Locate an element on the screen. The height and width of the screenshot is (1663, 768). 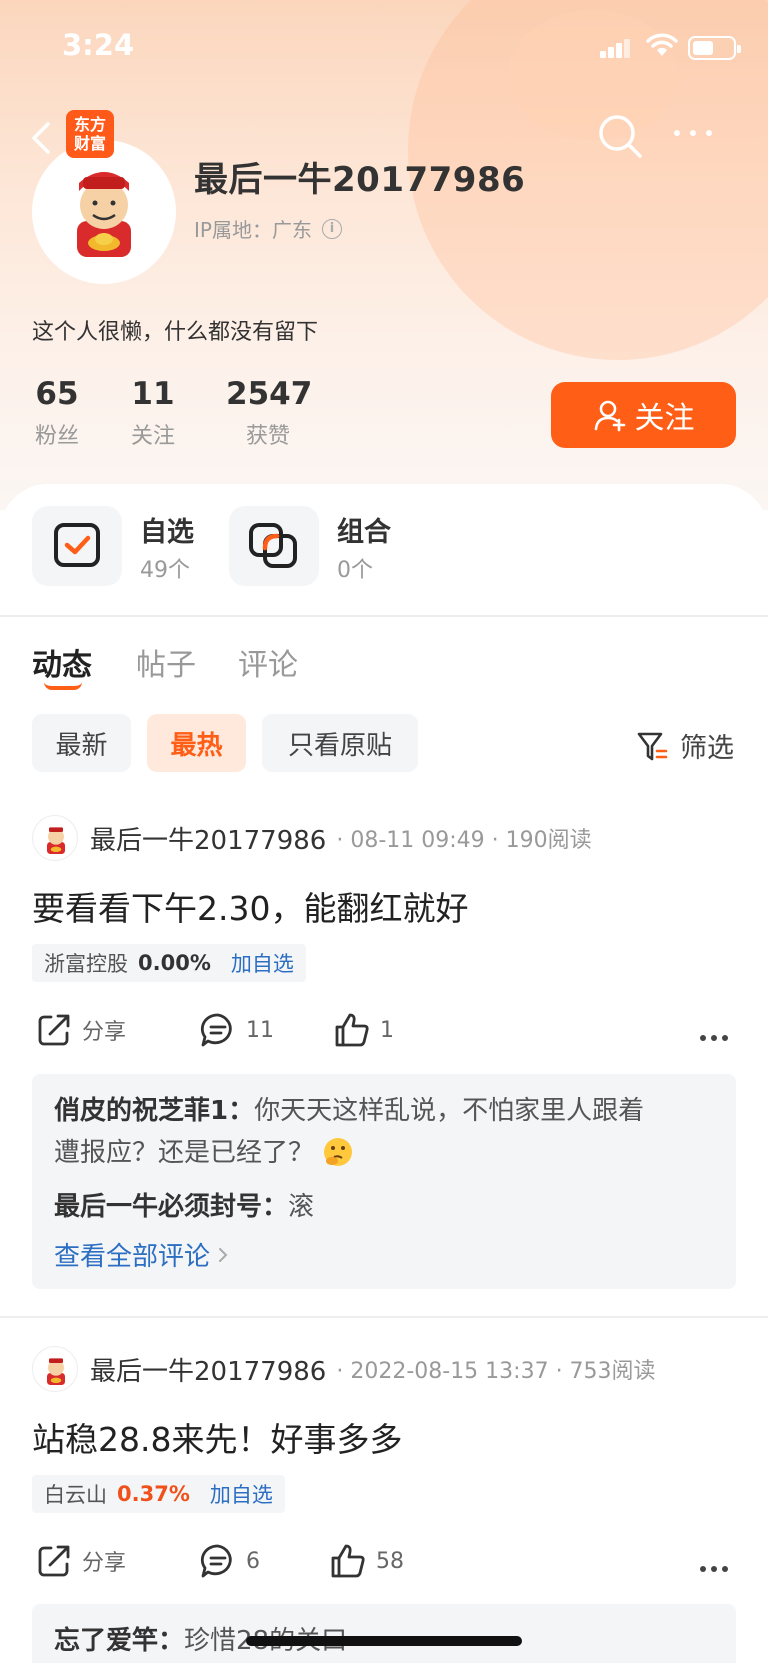
post-actions: 分享 11 1 is located at coordinates (384, 1031).